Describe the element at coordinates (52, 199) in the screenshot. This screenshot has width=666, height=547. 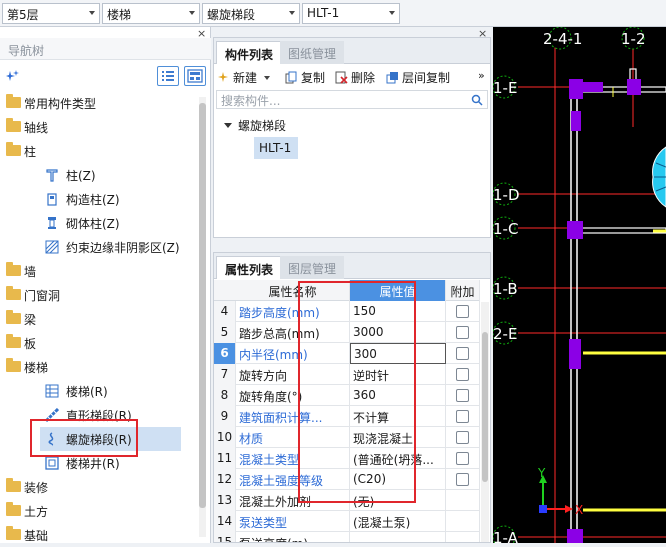
I see `constructional-column-icon` at that location.